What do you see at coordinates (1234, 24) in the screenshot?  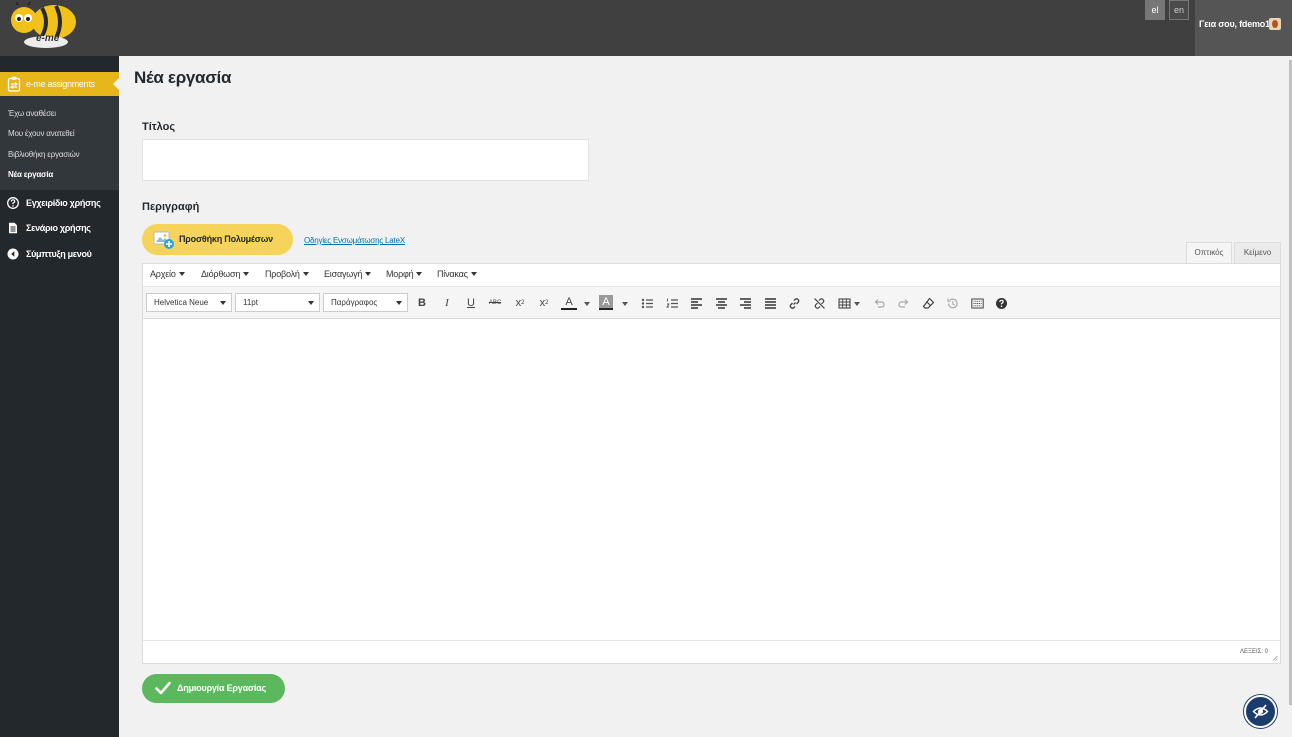 I see `user-greeting: Γεια σου, fdemo1` at bounding box center [1234, 24].